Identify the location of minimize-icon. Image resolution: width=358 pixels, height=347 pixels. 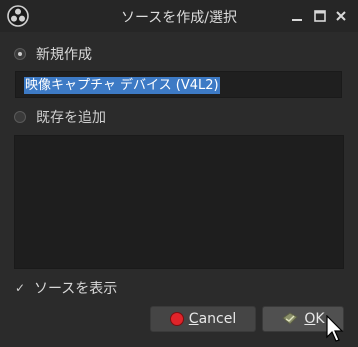
(297, 16).